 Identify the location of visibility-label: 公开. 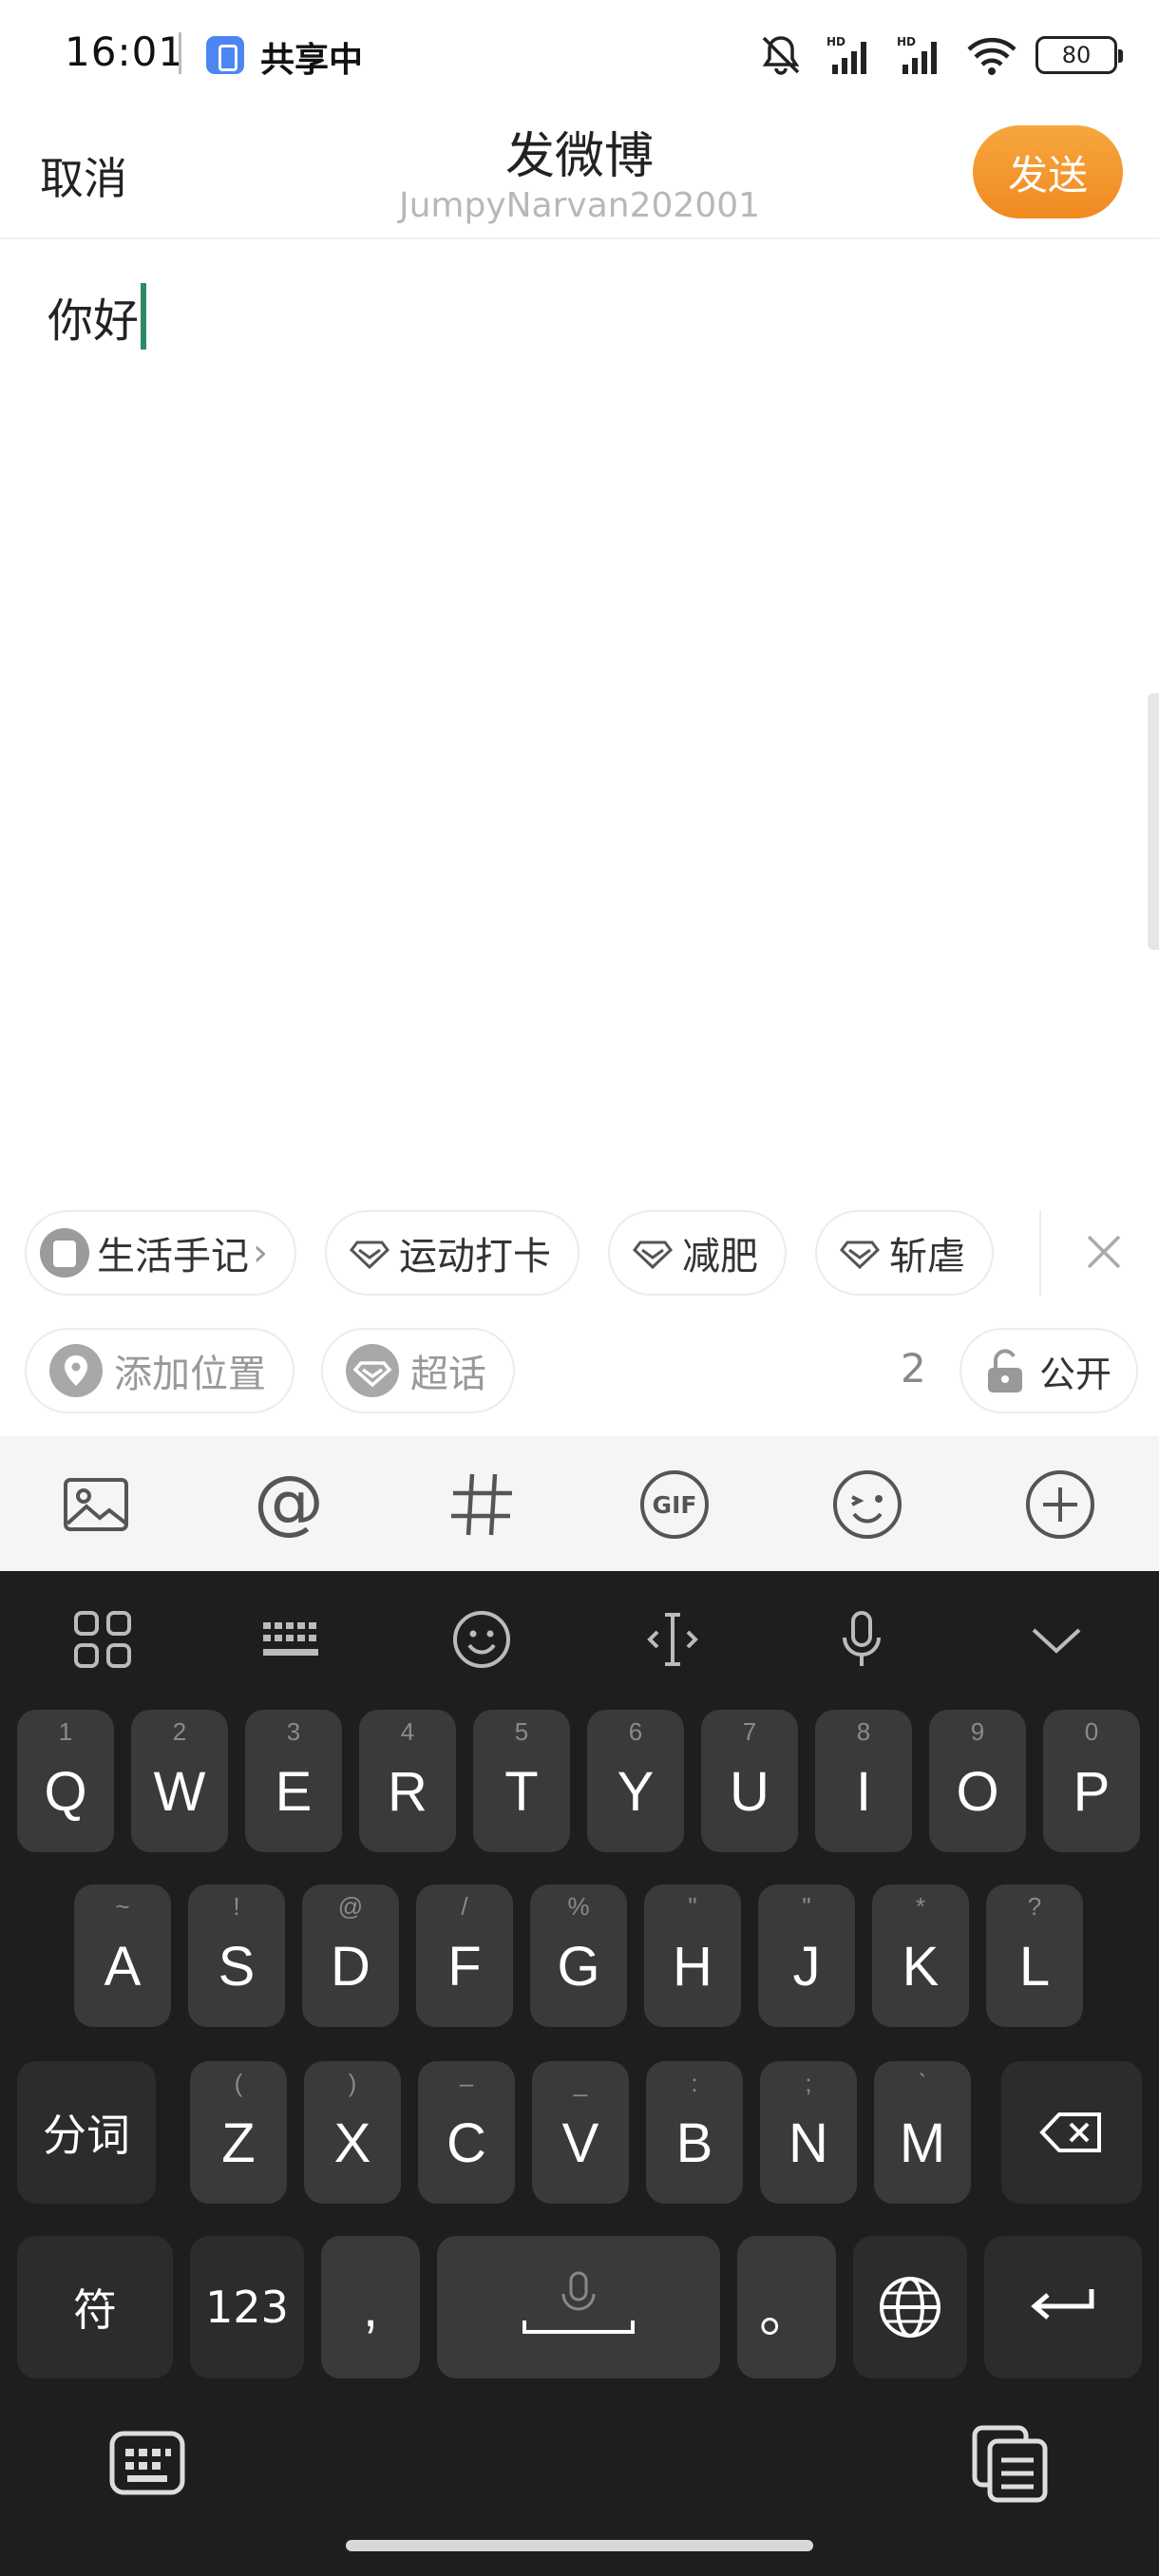
(1075, 1374).